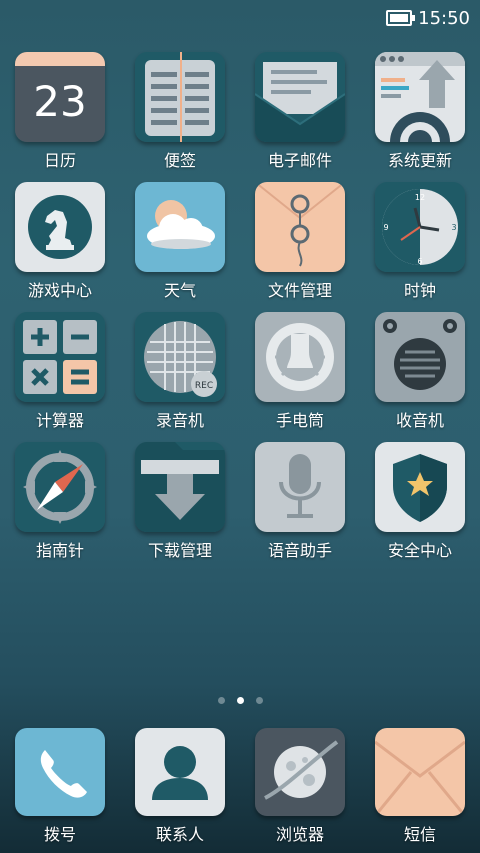 Image resolution: width=480 pixels, height=853 pixels. I want to click on app-label: 手电筒, so click(299, 420).